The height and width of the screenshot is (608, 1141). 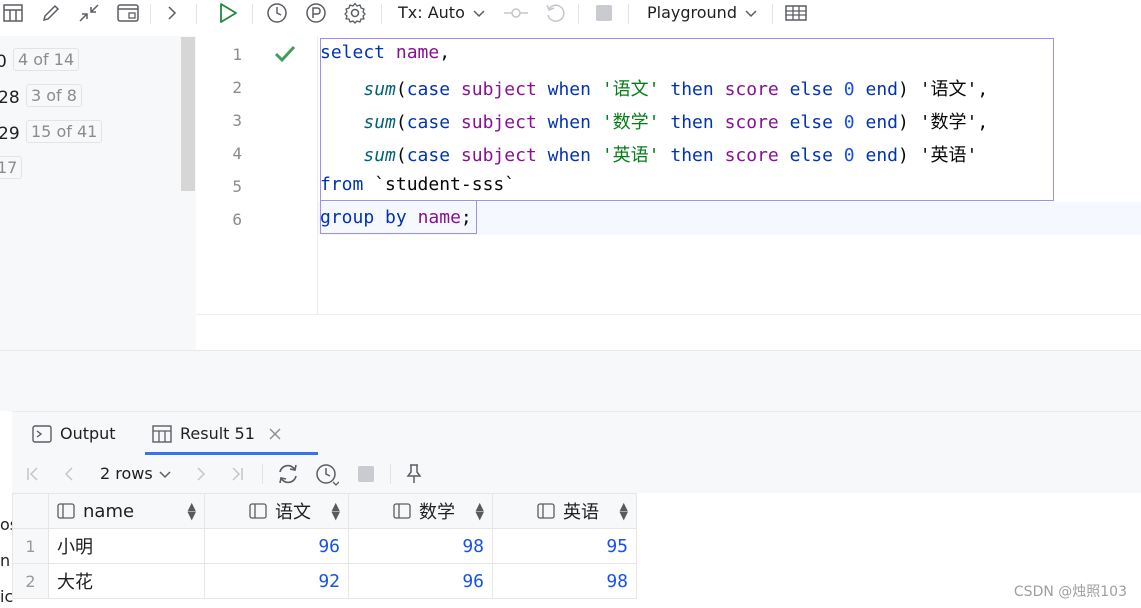 What do you see at coordinates (33, 474) in the screenshot?
I see `first-page-icon` at bounding box center [33, 474].